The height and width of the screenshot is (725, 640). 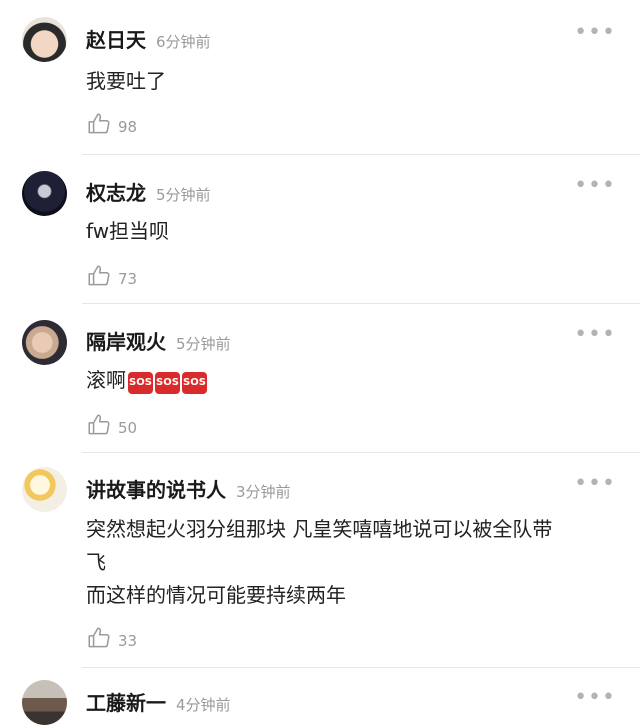 What do you see at coordinates (263, 492) in the screenshot?
I see `timestamp: 3分钟前` at bounding box center [263, 492].